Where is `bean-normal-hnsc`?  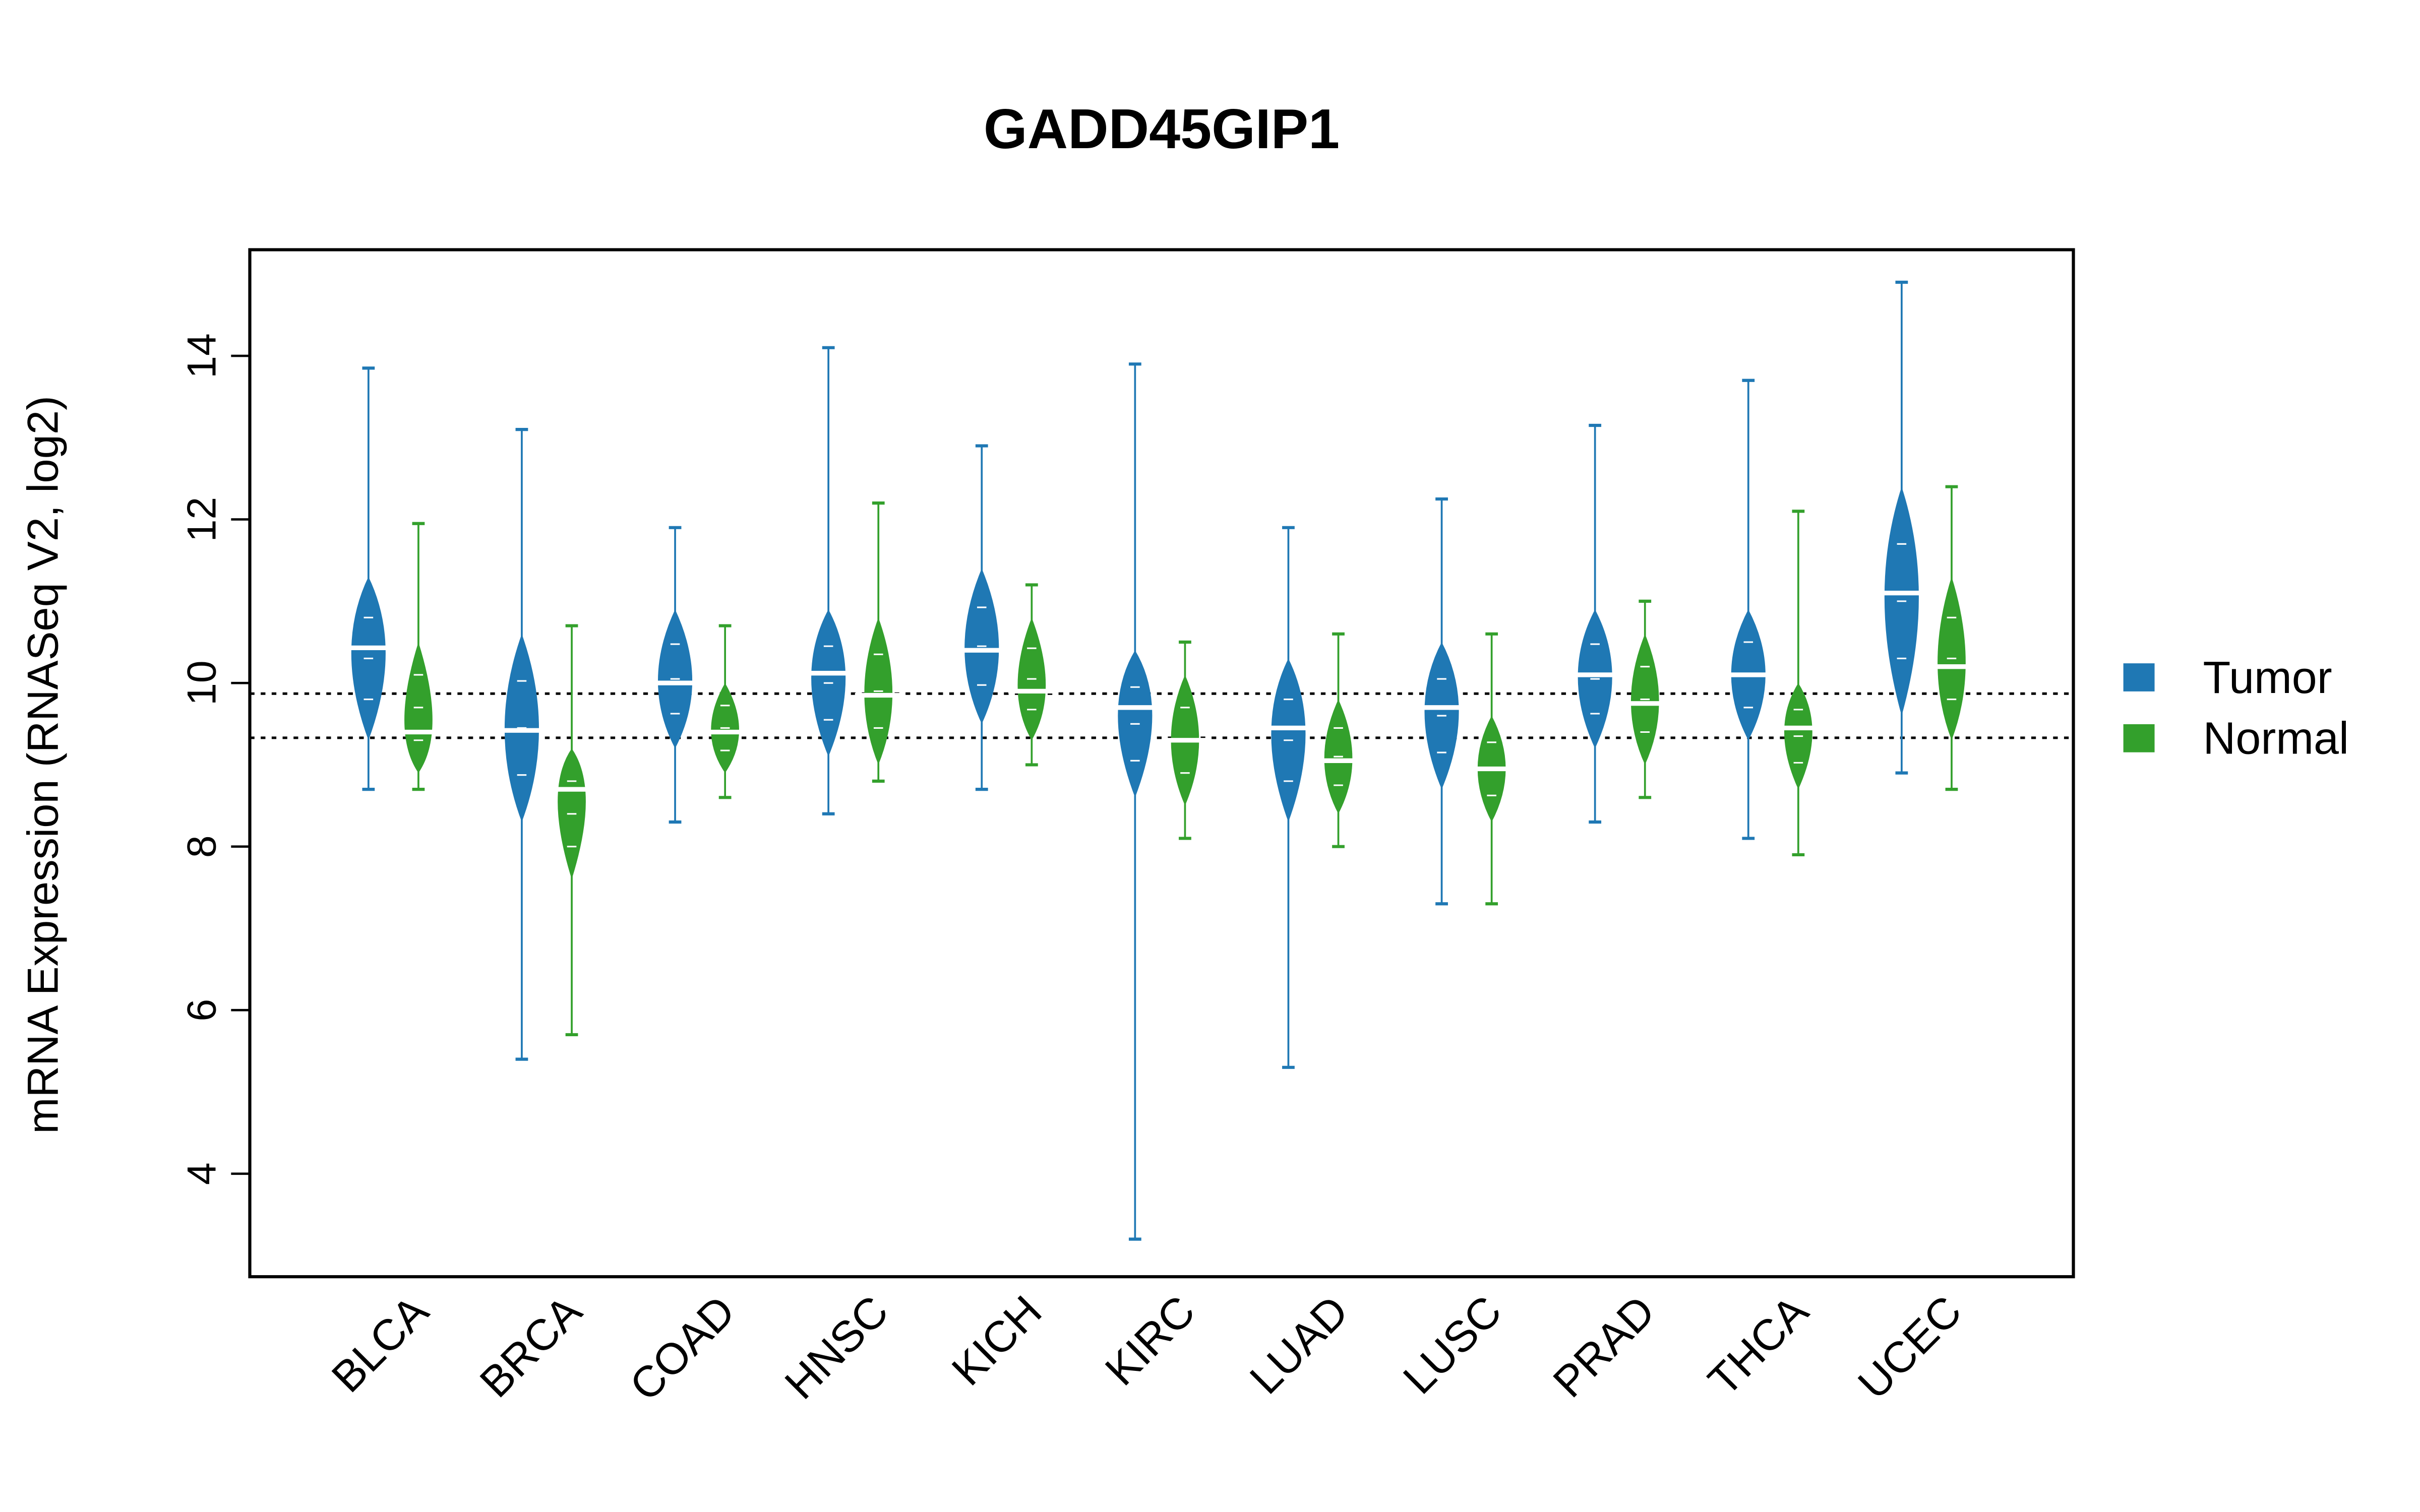 bean-normal-hnsc is located at coordinates (878, 642).